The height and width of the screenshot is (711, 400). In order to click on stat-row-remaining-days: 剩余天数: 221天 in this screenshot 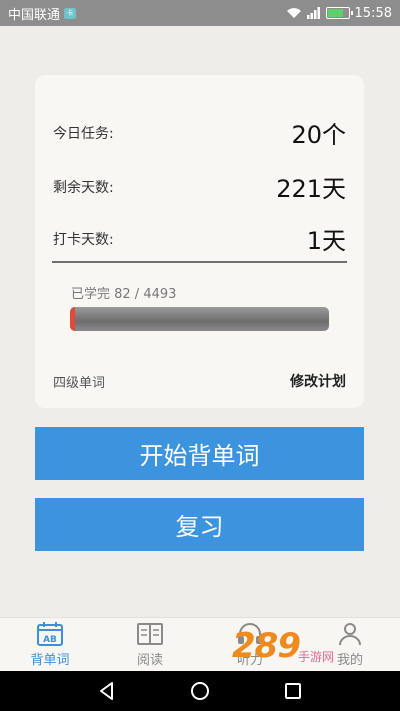, I will do `click(199, 186)`.